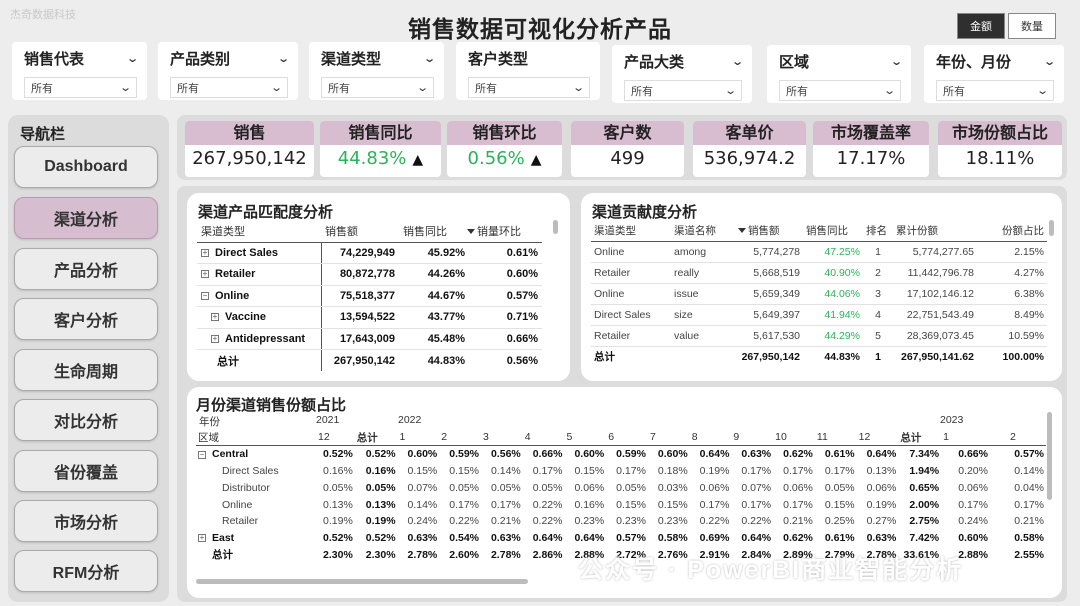 The height and width of the screenshot is (606, 1080). I want to click on amount-toggle-button: 金额, so click(981, 26).